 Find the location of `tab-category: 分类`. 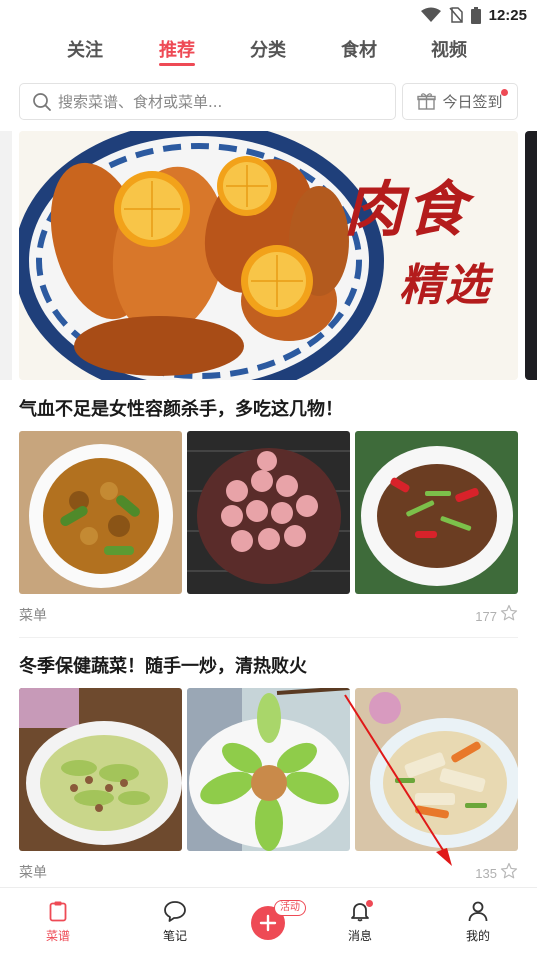

tab-category: 分类 is located at coordinates (268, 49).